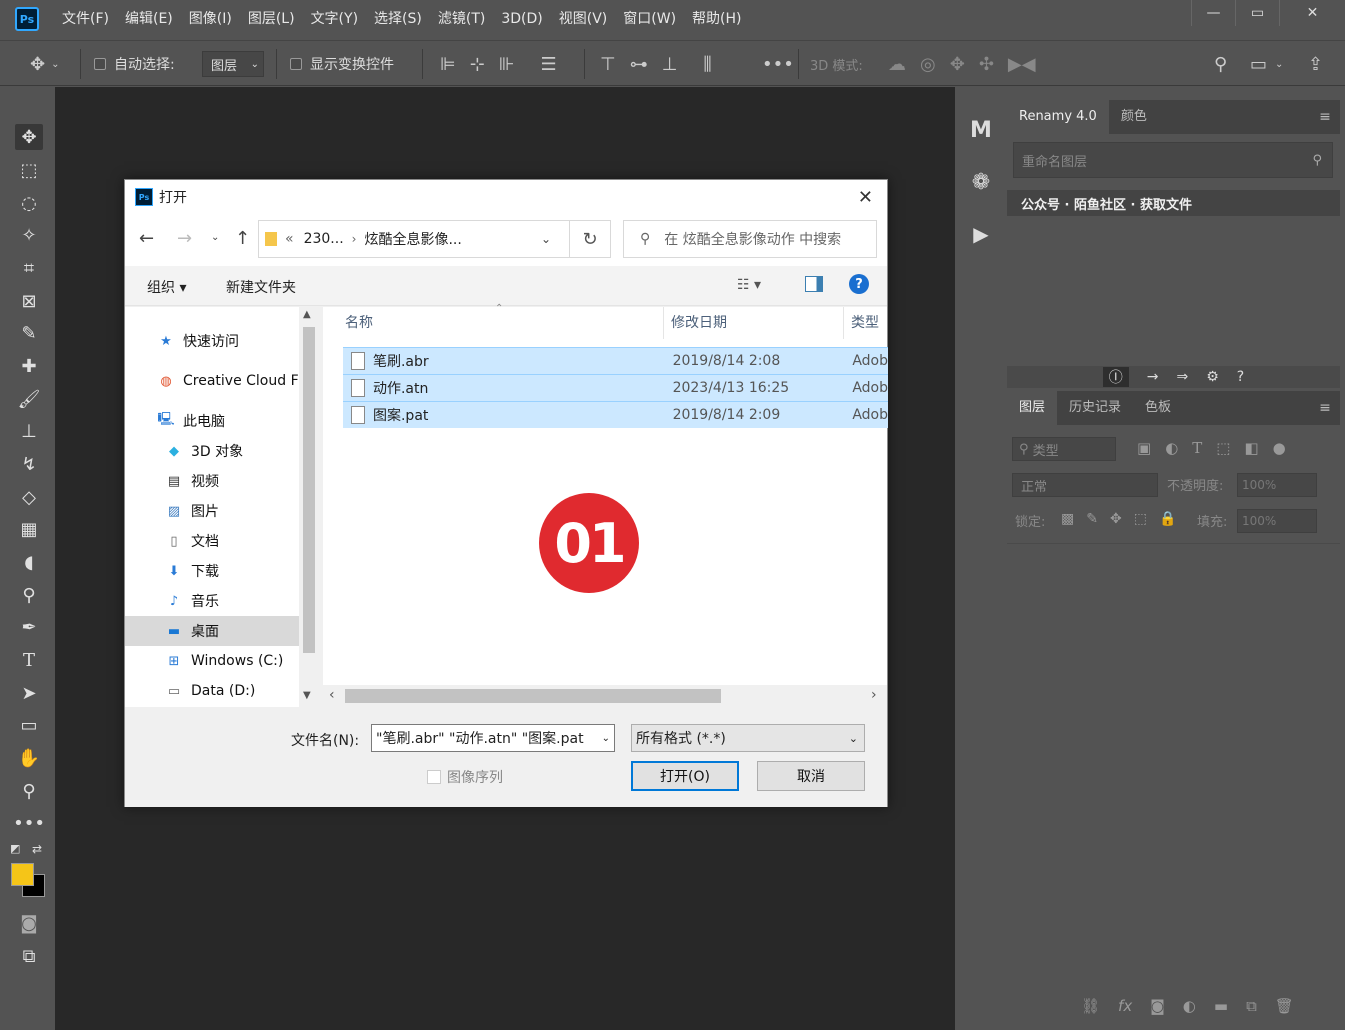 Image resolution: width=1345 pixels, height=1030 pixels. Describe the element at coordinates (233, 64) in the screenshot. I see `auto-select-dropdown: 图层 ⌄` at that location.